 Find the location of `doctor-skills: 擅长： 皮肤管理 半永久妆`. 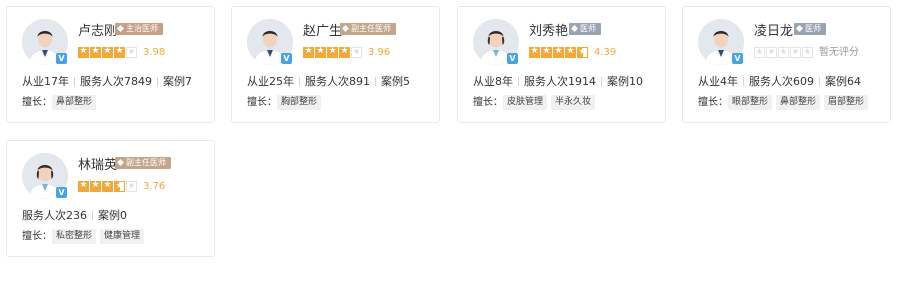

doctor-skills: 擅长： 皮肤管理 半永久妆 is located at coordinates (536, 102).